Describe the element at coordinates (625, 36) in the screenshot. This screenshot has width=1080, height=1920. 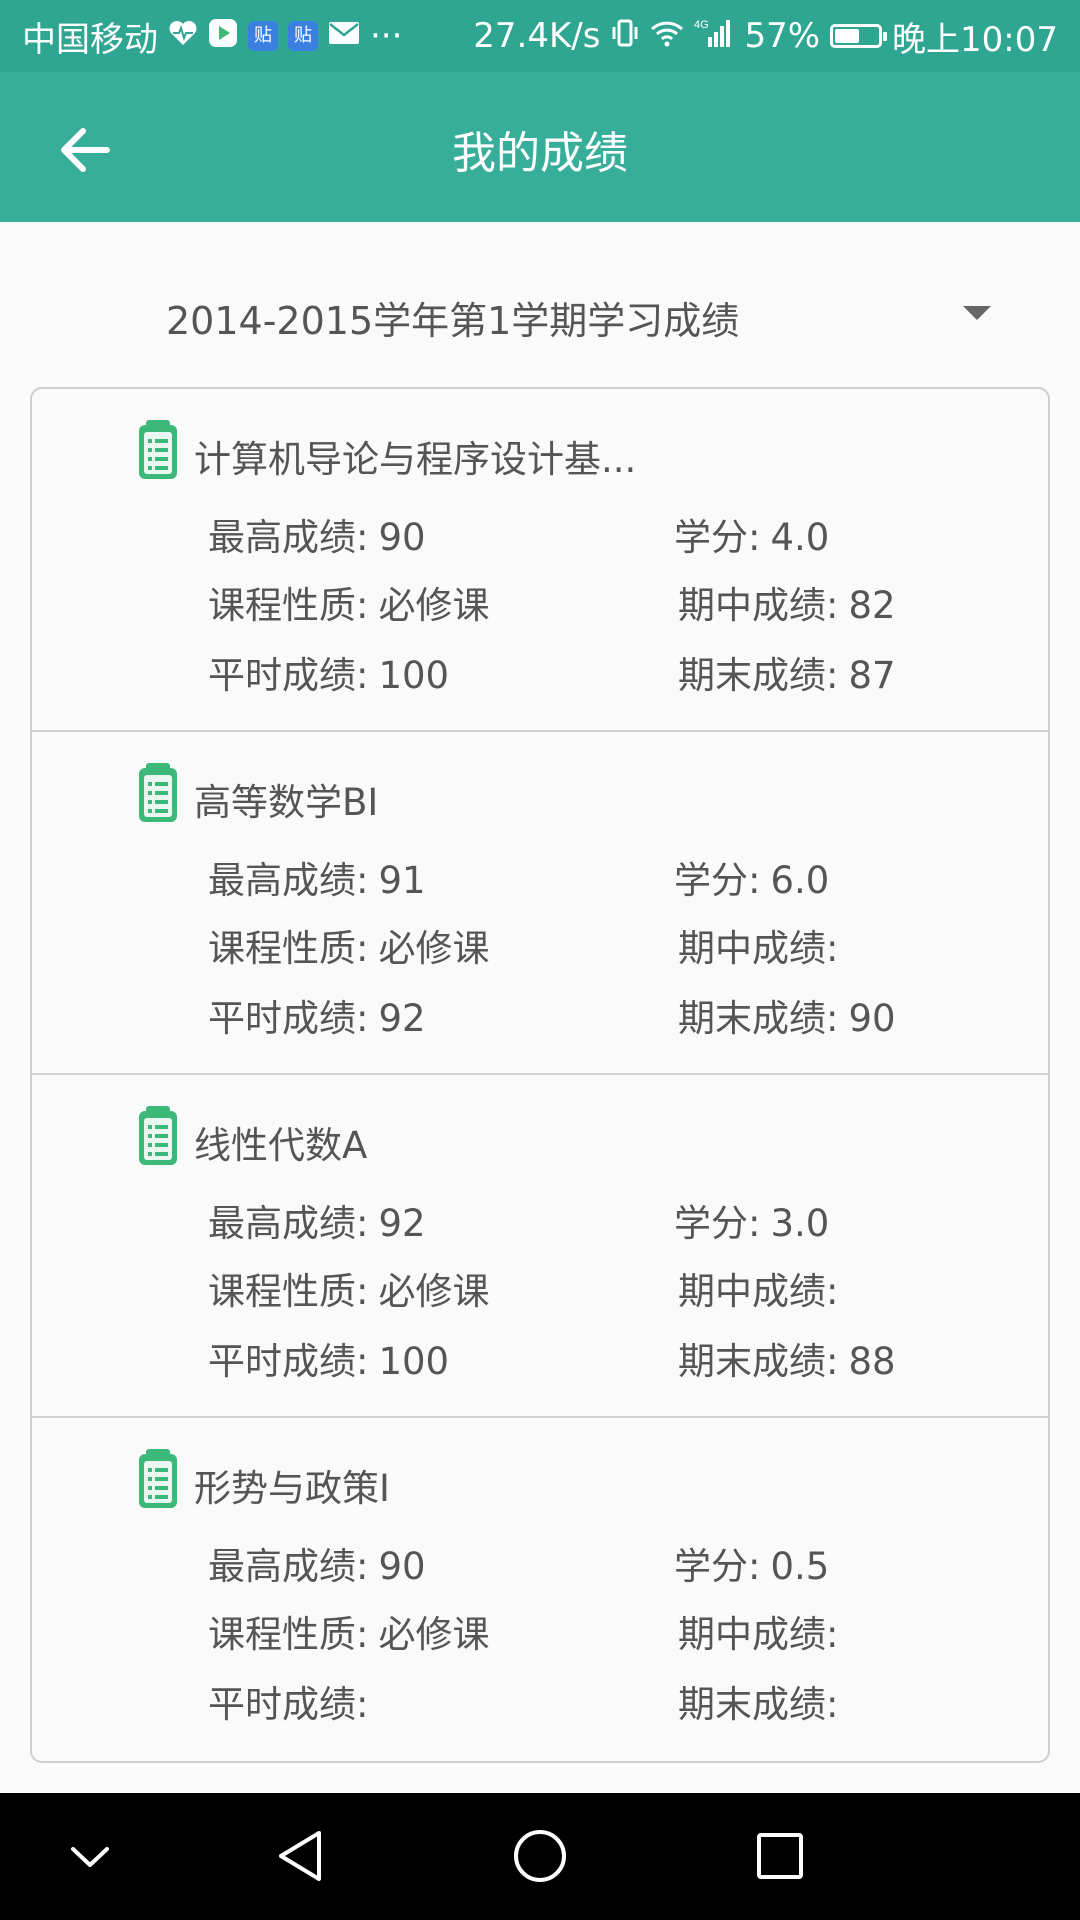
I see `vibrate-icon` at that location.